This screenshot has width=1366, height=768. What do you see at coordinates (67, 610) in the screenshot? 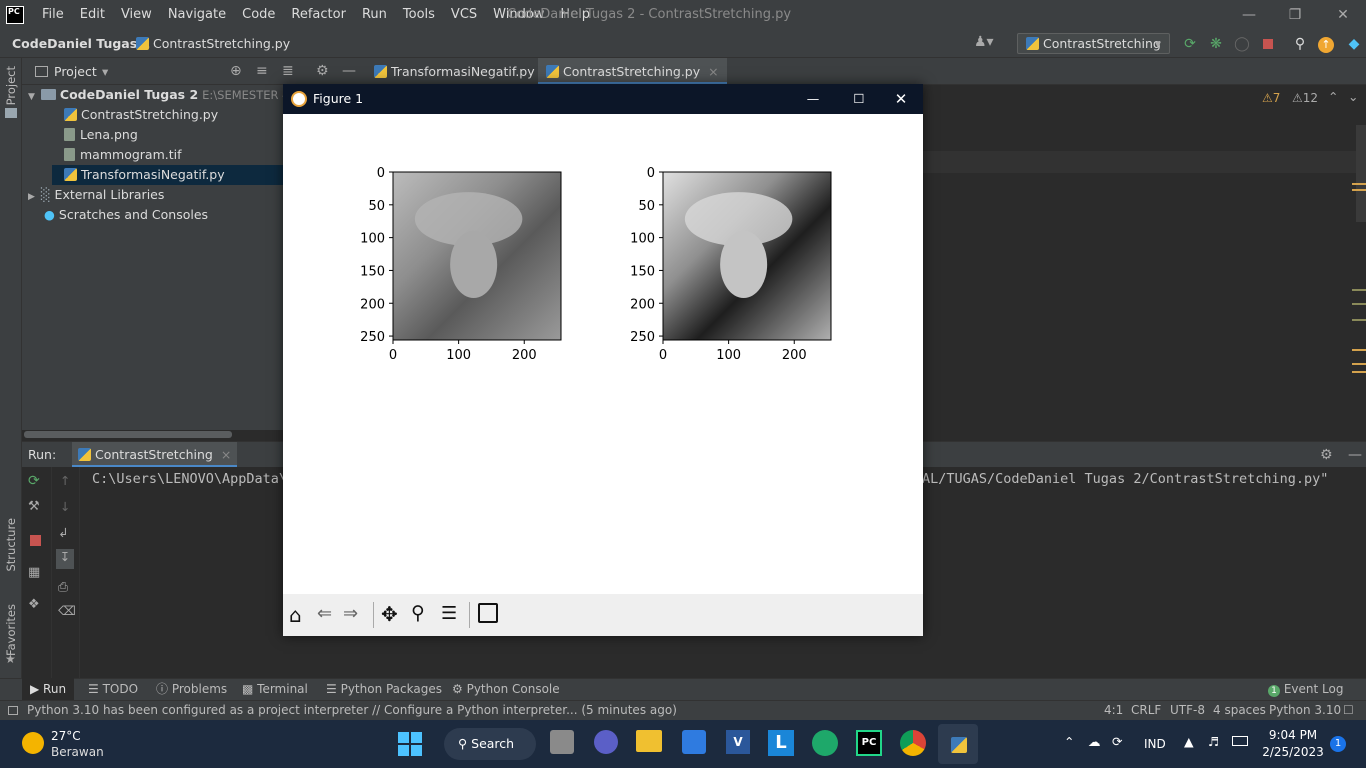
I see `trash-icon: ⌫` at bounding box center [67, 610].